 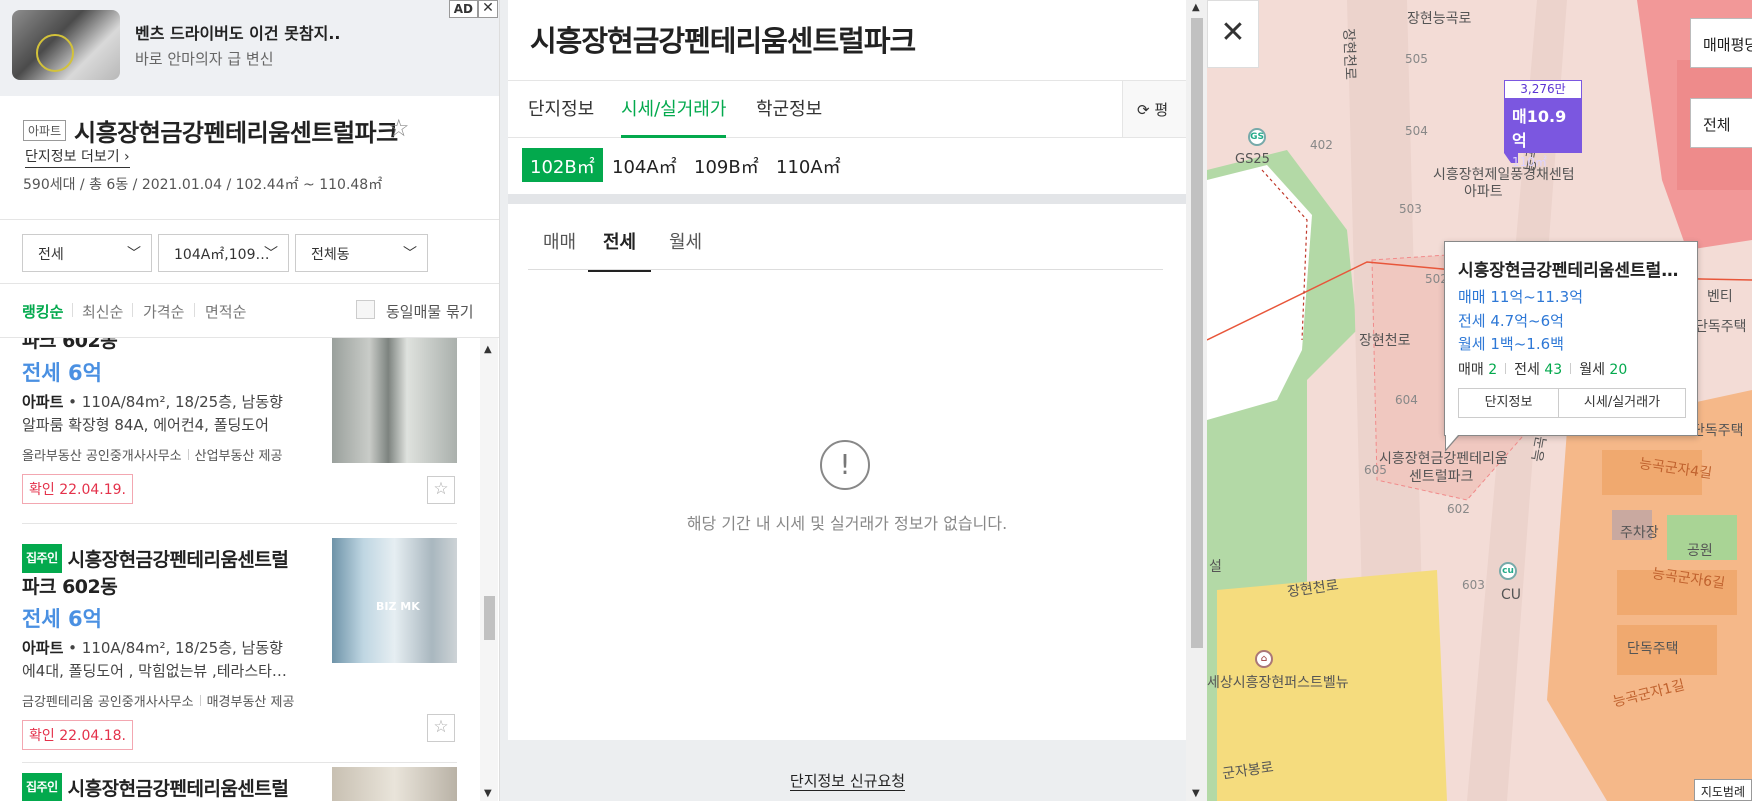 I want to click on cu-icon: cu, so click(x=1508, y=571).